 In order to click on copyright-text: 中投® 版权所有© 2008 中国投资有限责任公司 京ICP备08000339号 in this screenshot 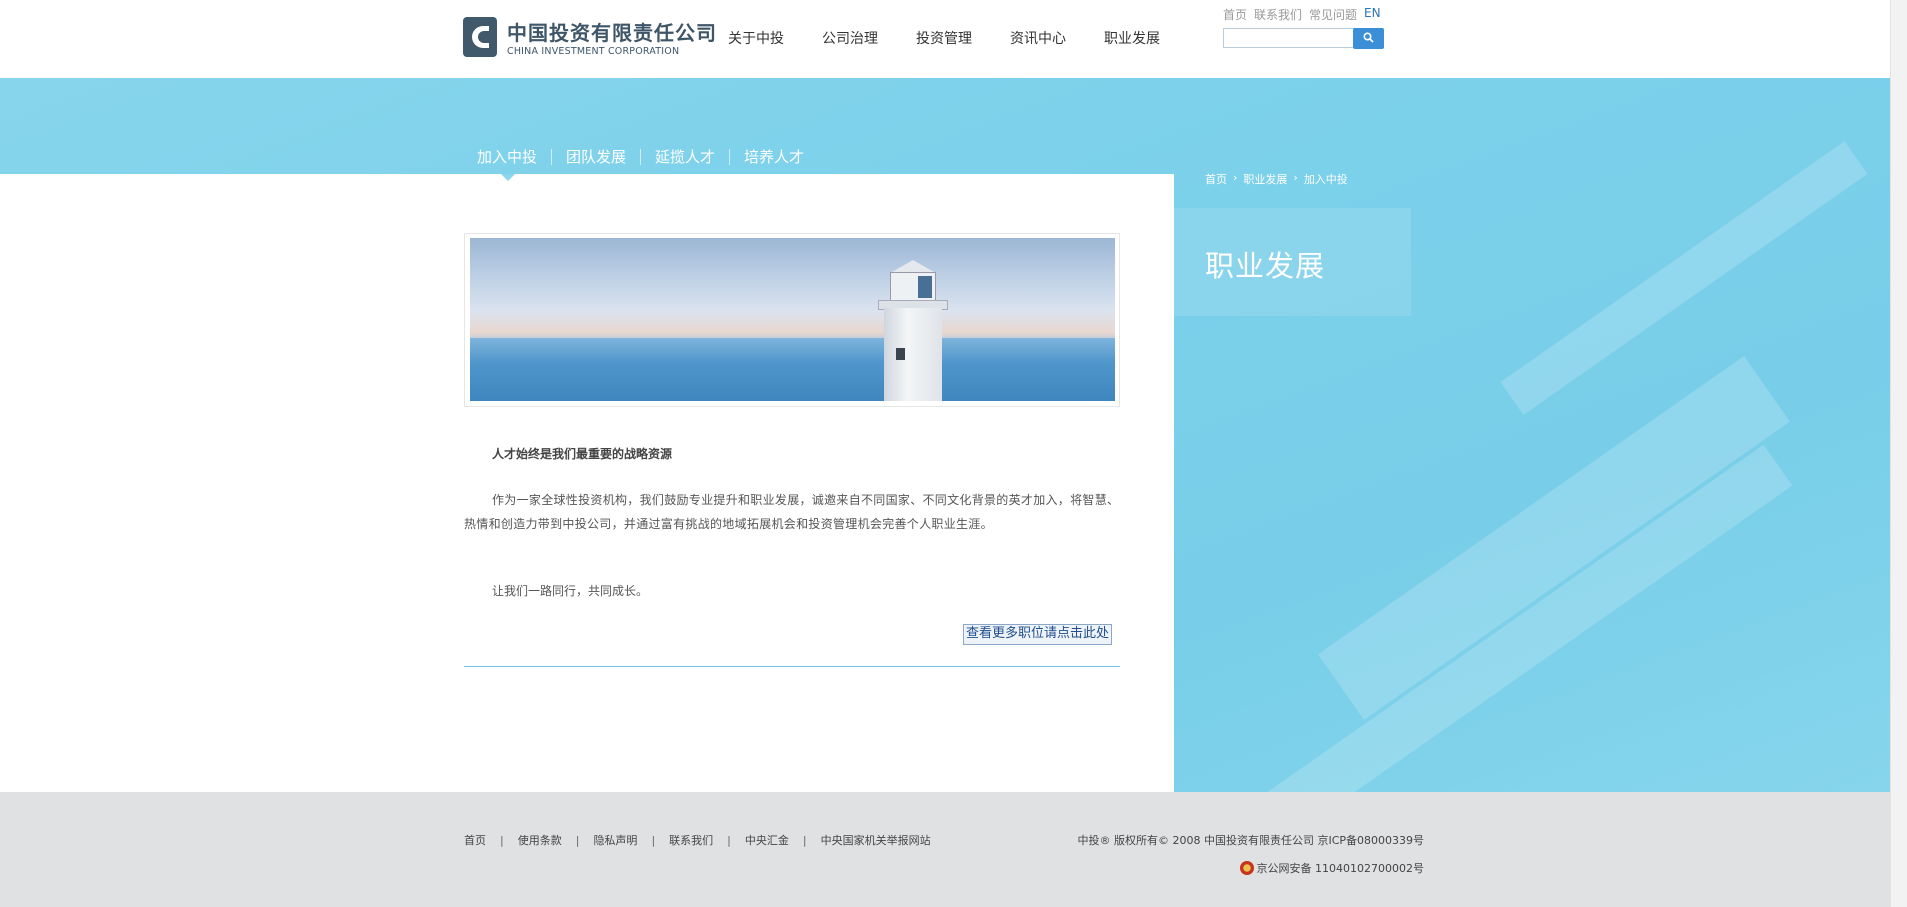, I will do `click(1250, 840)`.